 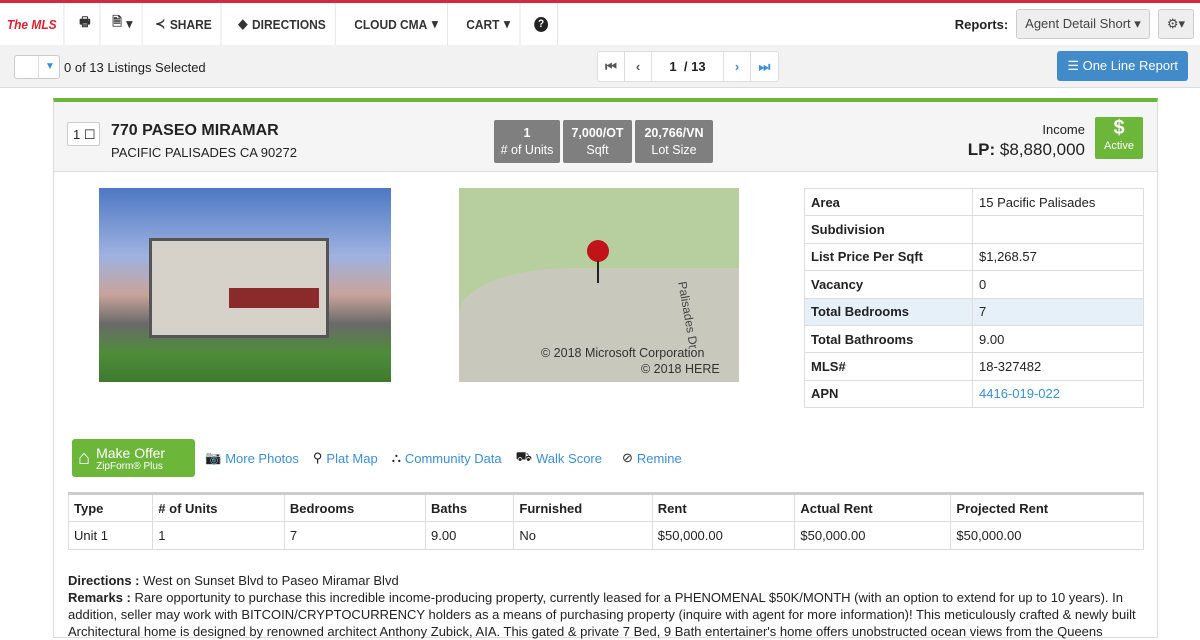 I want to click on mls-logo-text: The MLS, so click(x=31, y=24).